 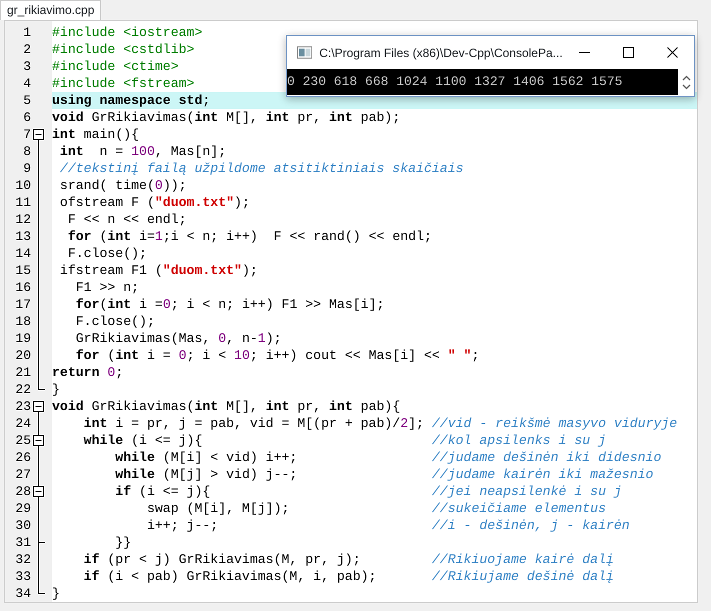 I want to click on line-number: 5, so click(x=26, y=100).